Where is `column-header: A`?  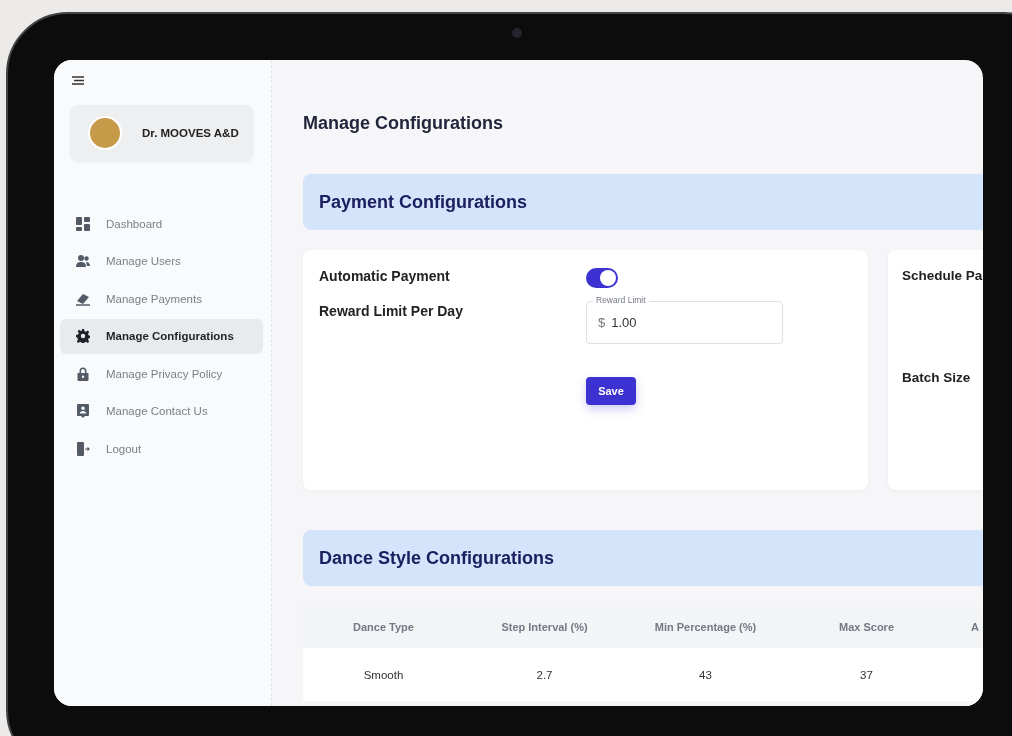
column-header: A is located at coordinates (975, 627).